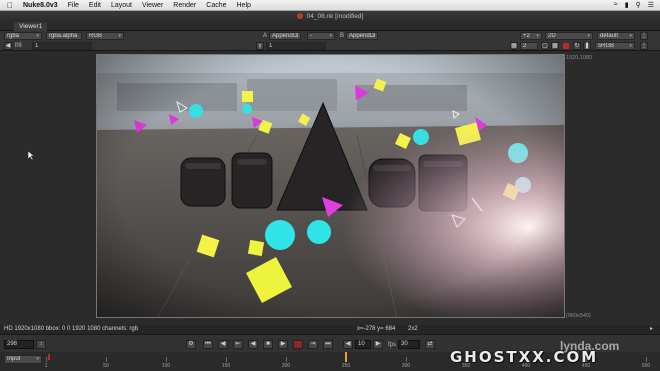 This screenshot has height=371, width=660. I want to click on timeline-tick-label: 100, so click(166, 366).